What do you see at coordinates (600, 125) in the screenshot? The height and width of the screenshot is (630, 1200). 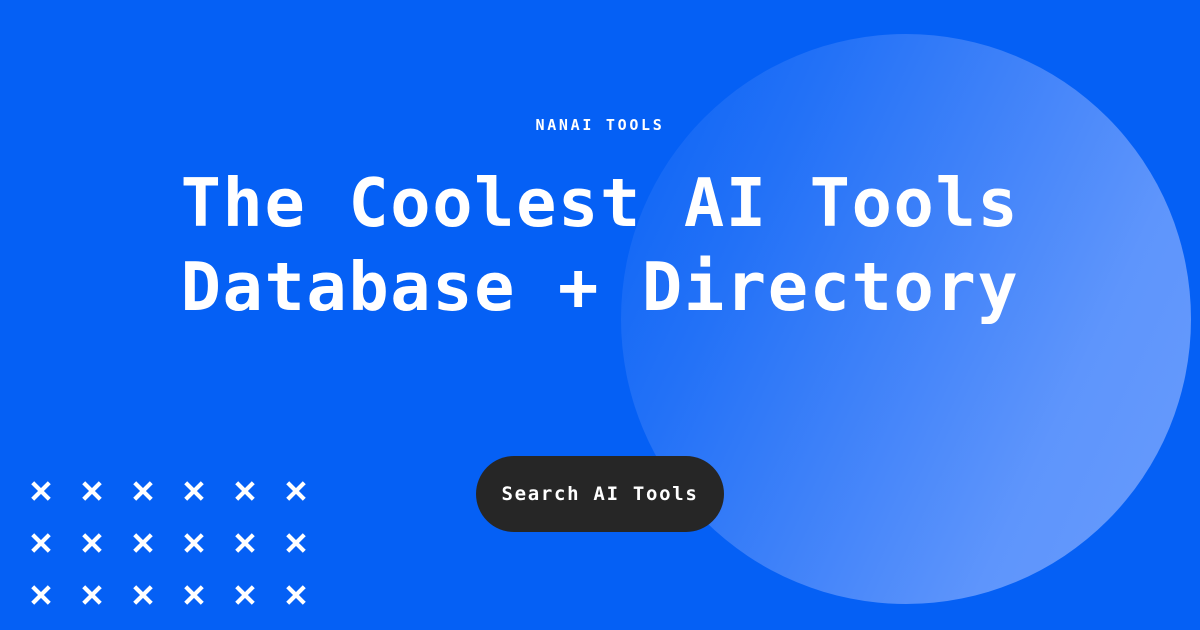 I see `brand-eyebrow: NANAI TOOLS` at bounding box center [600, 125].